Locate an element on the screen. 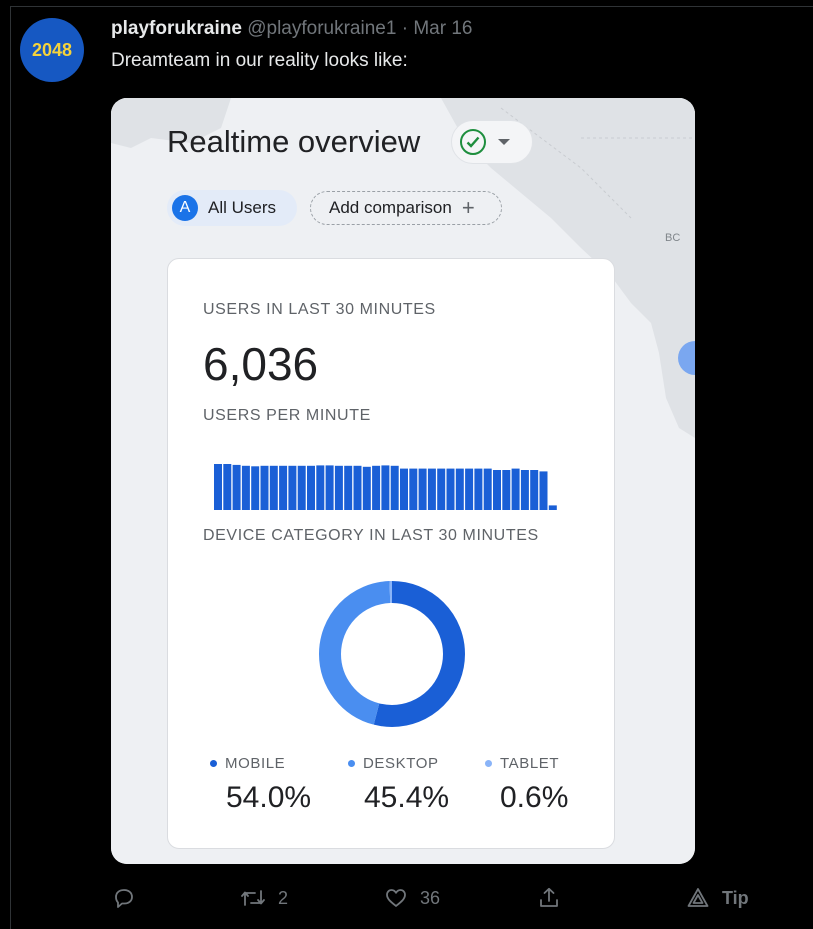 The image size is (813, 929). tweet-actions: 2 36 Tip is located at coordinates (406, 900).